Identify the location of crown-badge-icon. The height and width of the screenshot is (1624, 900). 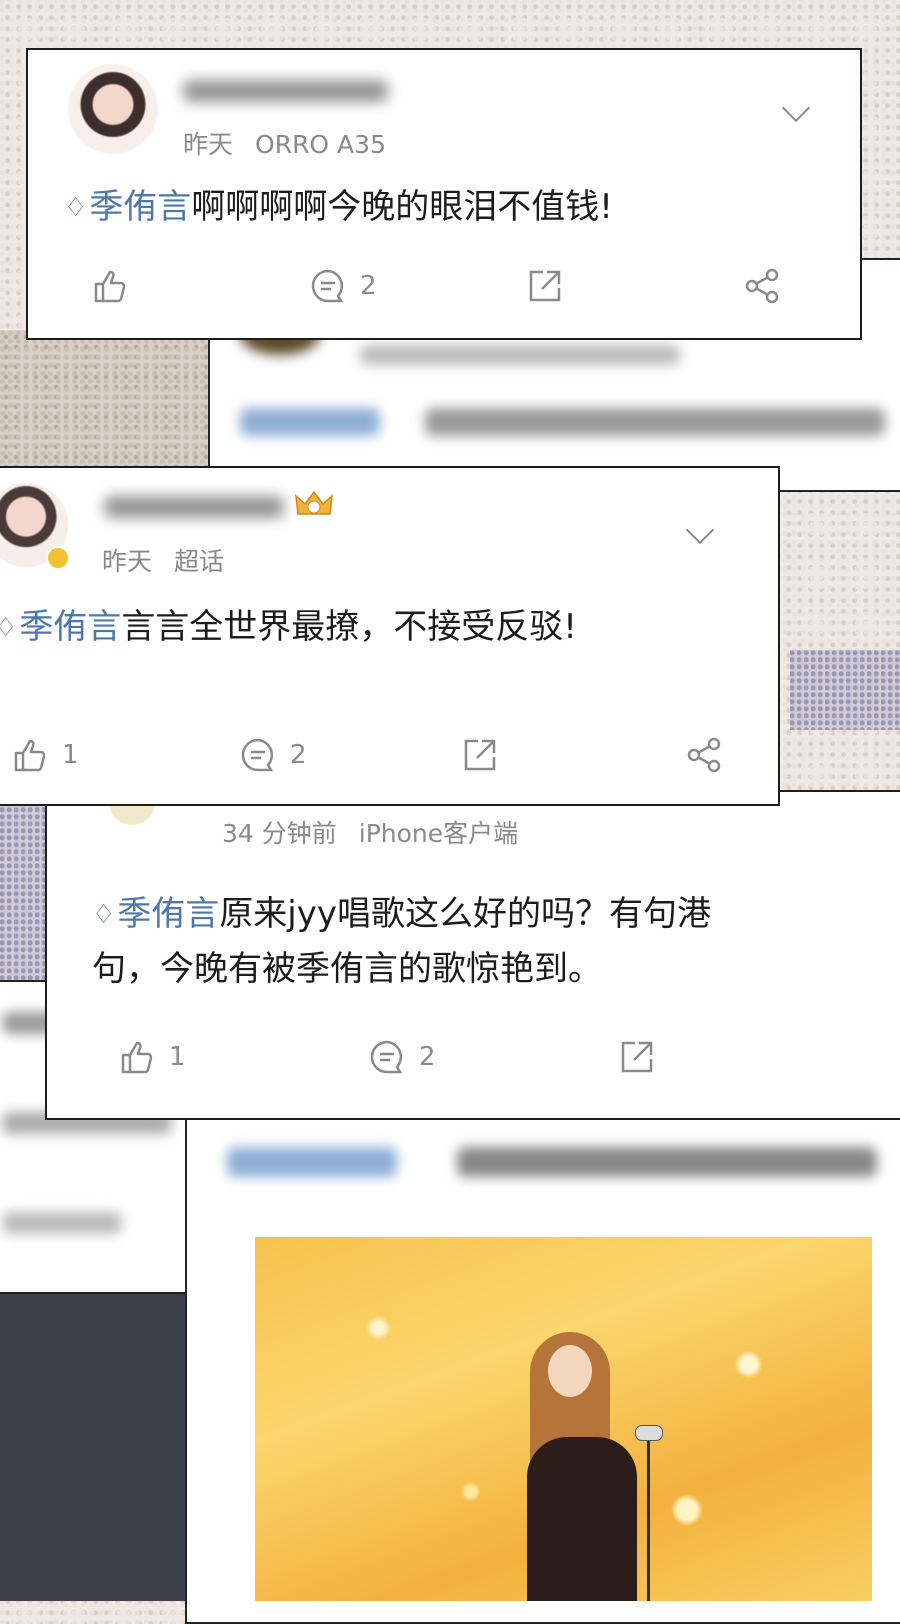
(314, 502).